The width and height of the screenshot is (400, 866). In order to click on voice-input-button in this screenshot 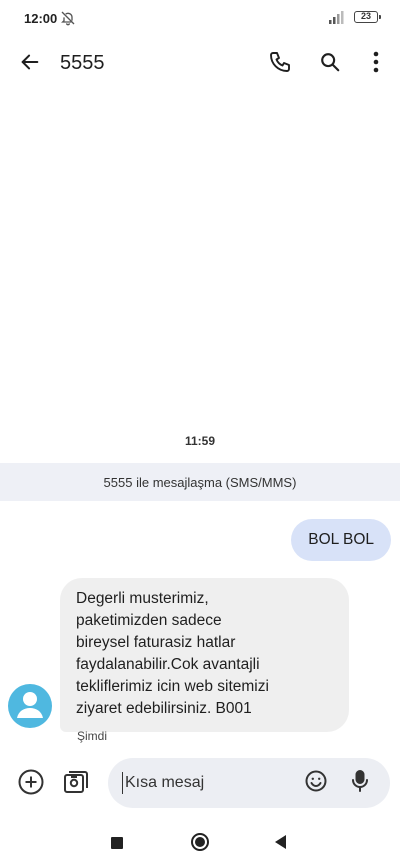, I will do `click(360, 783)`.